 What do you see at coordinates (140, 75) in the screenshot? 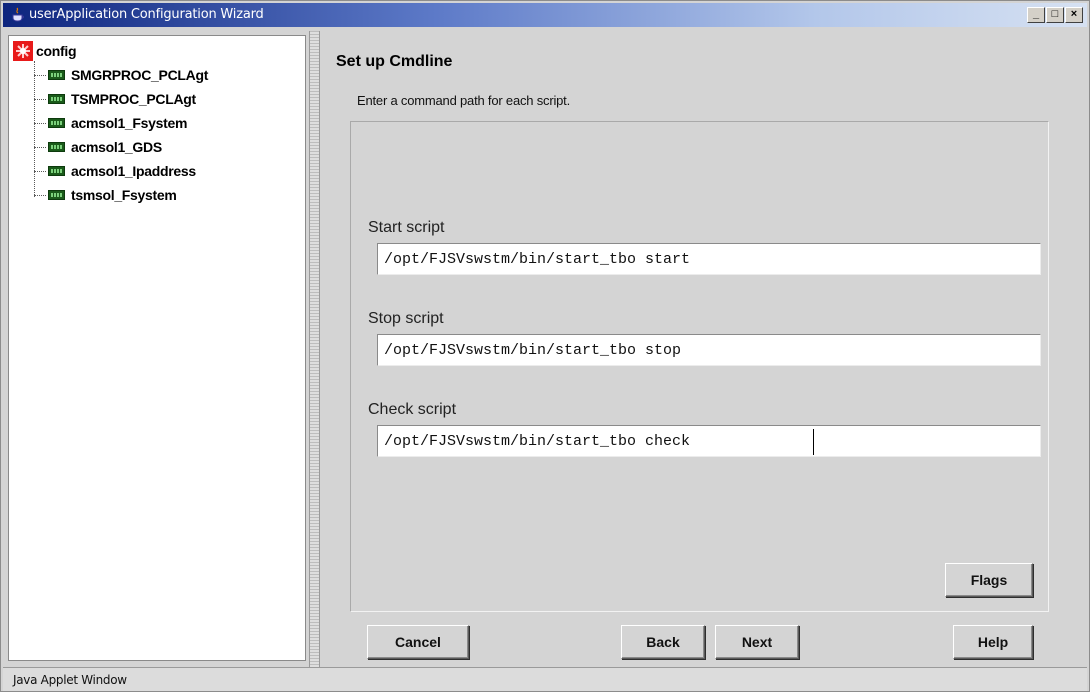
I see `tree-item-label: SMGRPROC_PCLAgt` at bounding box center [140, 75].